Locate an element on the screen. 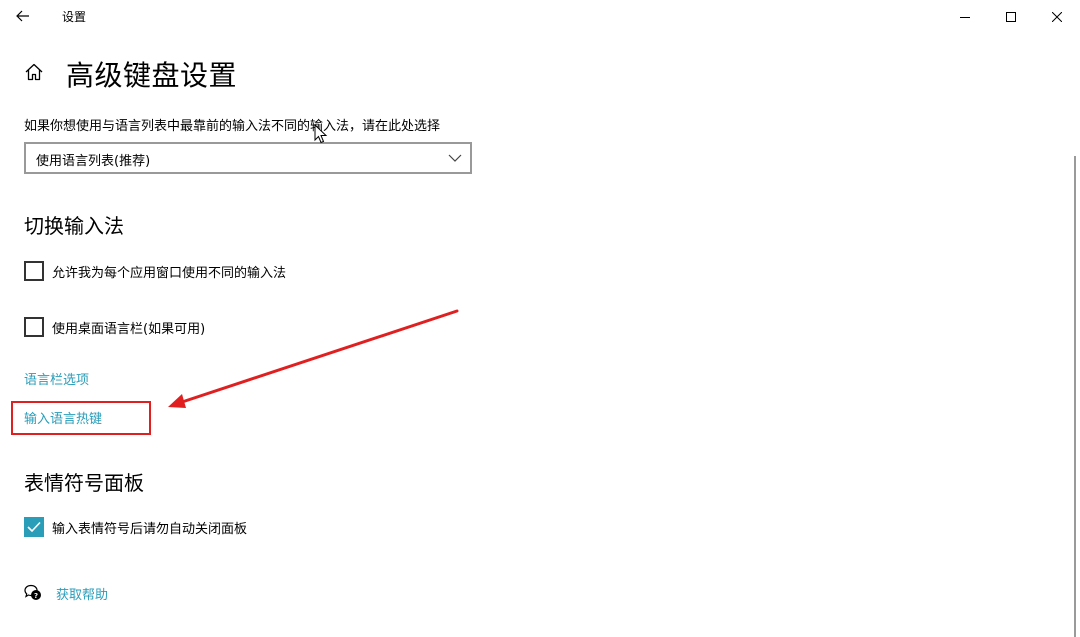 The width and height of the screenshot is (1080, 637). per-app-input-checkbox is located at coordinates (34, 271).